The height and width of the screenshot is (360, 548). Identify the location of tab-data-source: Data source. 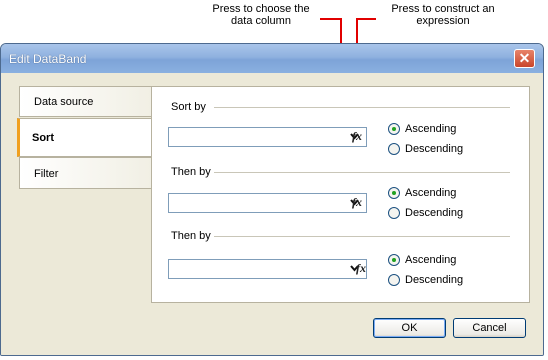
(85, 101).